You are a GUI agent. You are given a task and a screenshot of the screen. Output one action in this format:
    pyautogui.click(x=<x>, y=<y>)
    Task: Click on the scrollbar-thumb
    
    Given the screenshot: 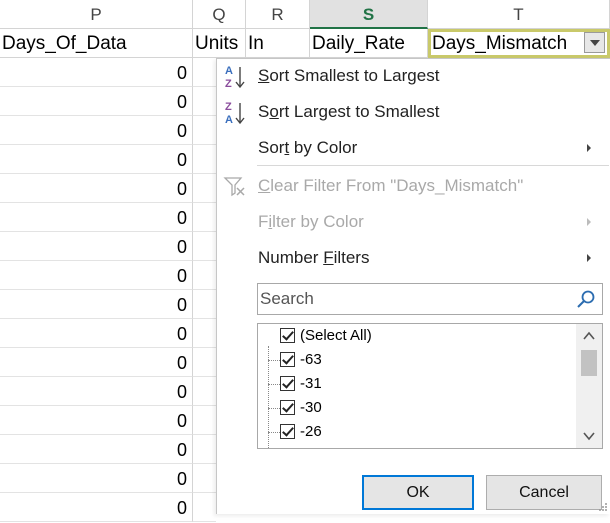 What is the action you would take?
    pyautogui.click(x=589, y=363)
    